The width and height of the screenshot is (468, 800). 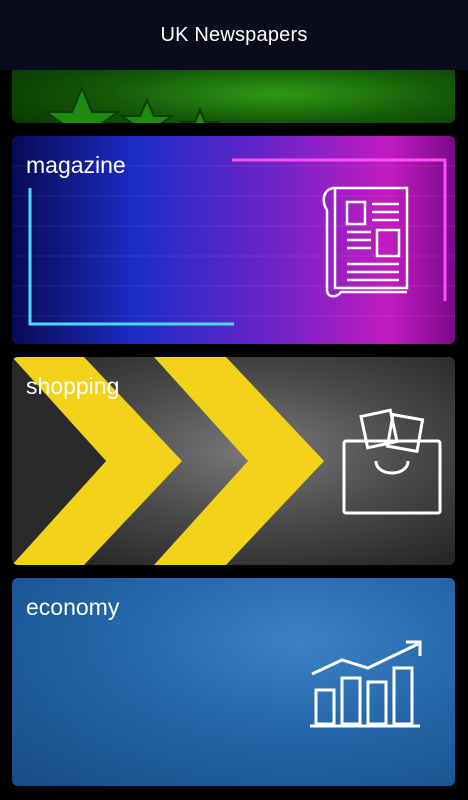 I want to click on newspaper-icon, so click(x=365, y=242).